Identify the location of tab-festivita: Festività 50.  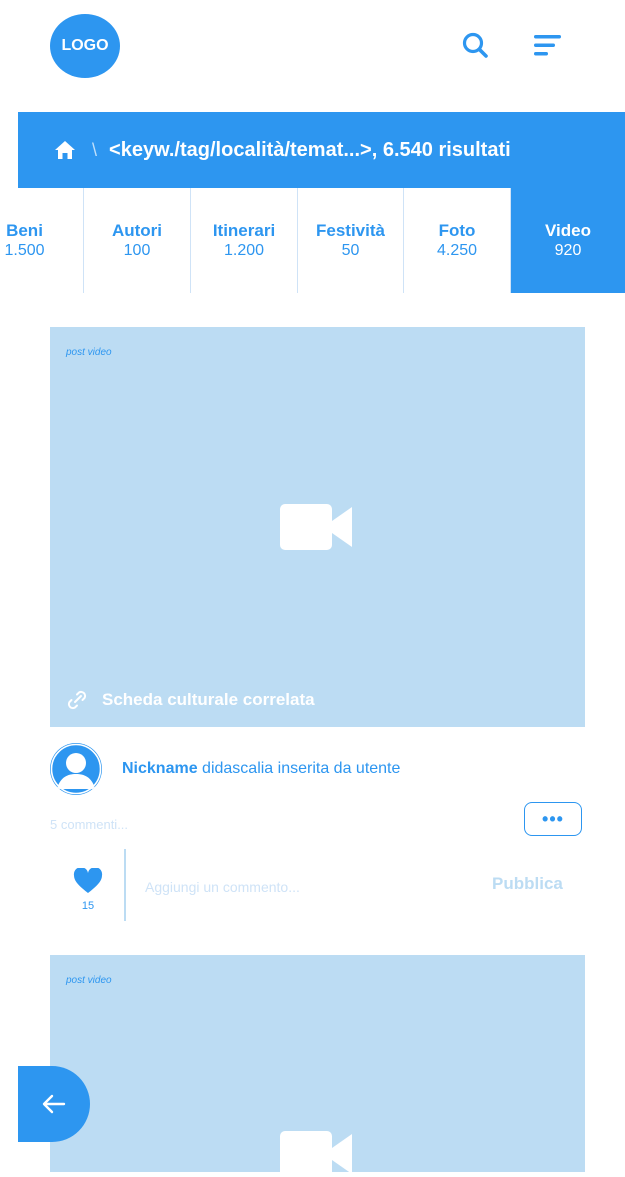
(351, 240).